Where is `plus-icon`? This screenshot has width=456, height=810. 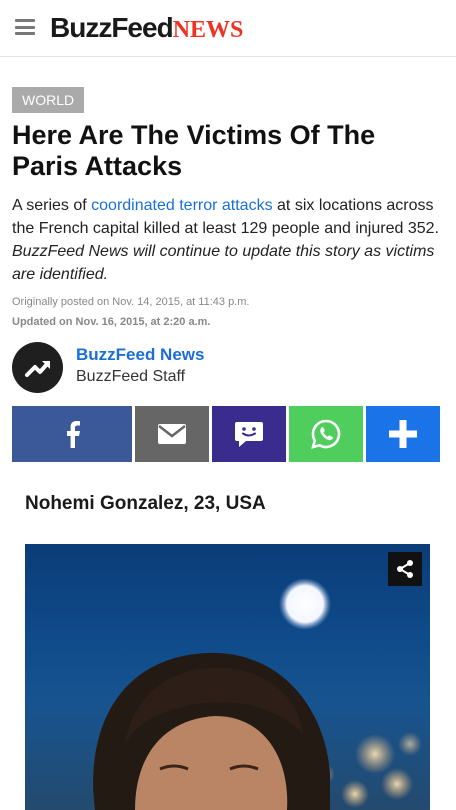 plus-icon is located at coordinates (403, 434).